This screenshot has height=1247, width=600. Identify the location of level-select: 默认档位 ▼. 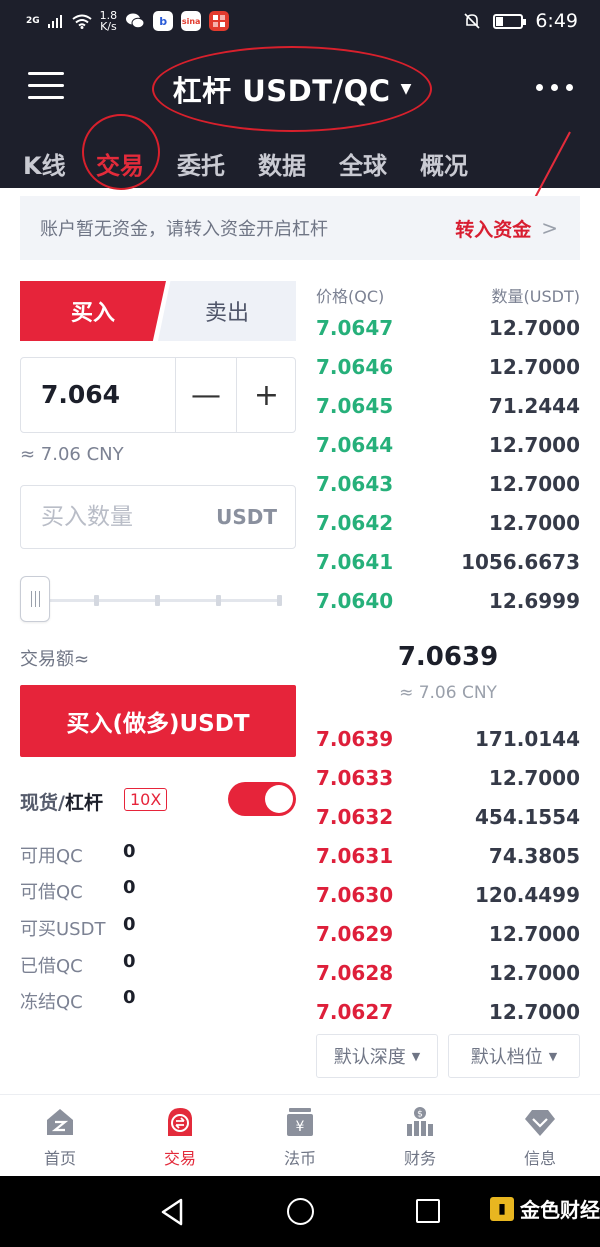
(514, 1056).